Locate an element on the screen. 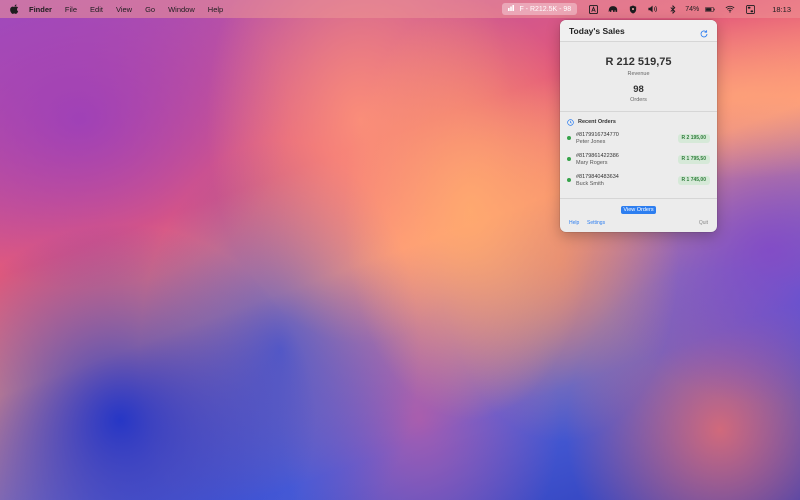 This screenshot has height=500, width=800. sales-status-text: F - R212.5K - 98 is located at coordinates (545, 9).